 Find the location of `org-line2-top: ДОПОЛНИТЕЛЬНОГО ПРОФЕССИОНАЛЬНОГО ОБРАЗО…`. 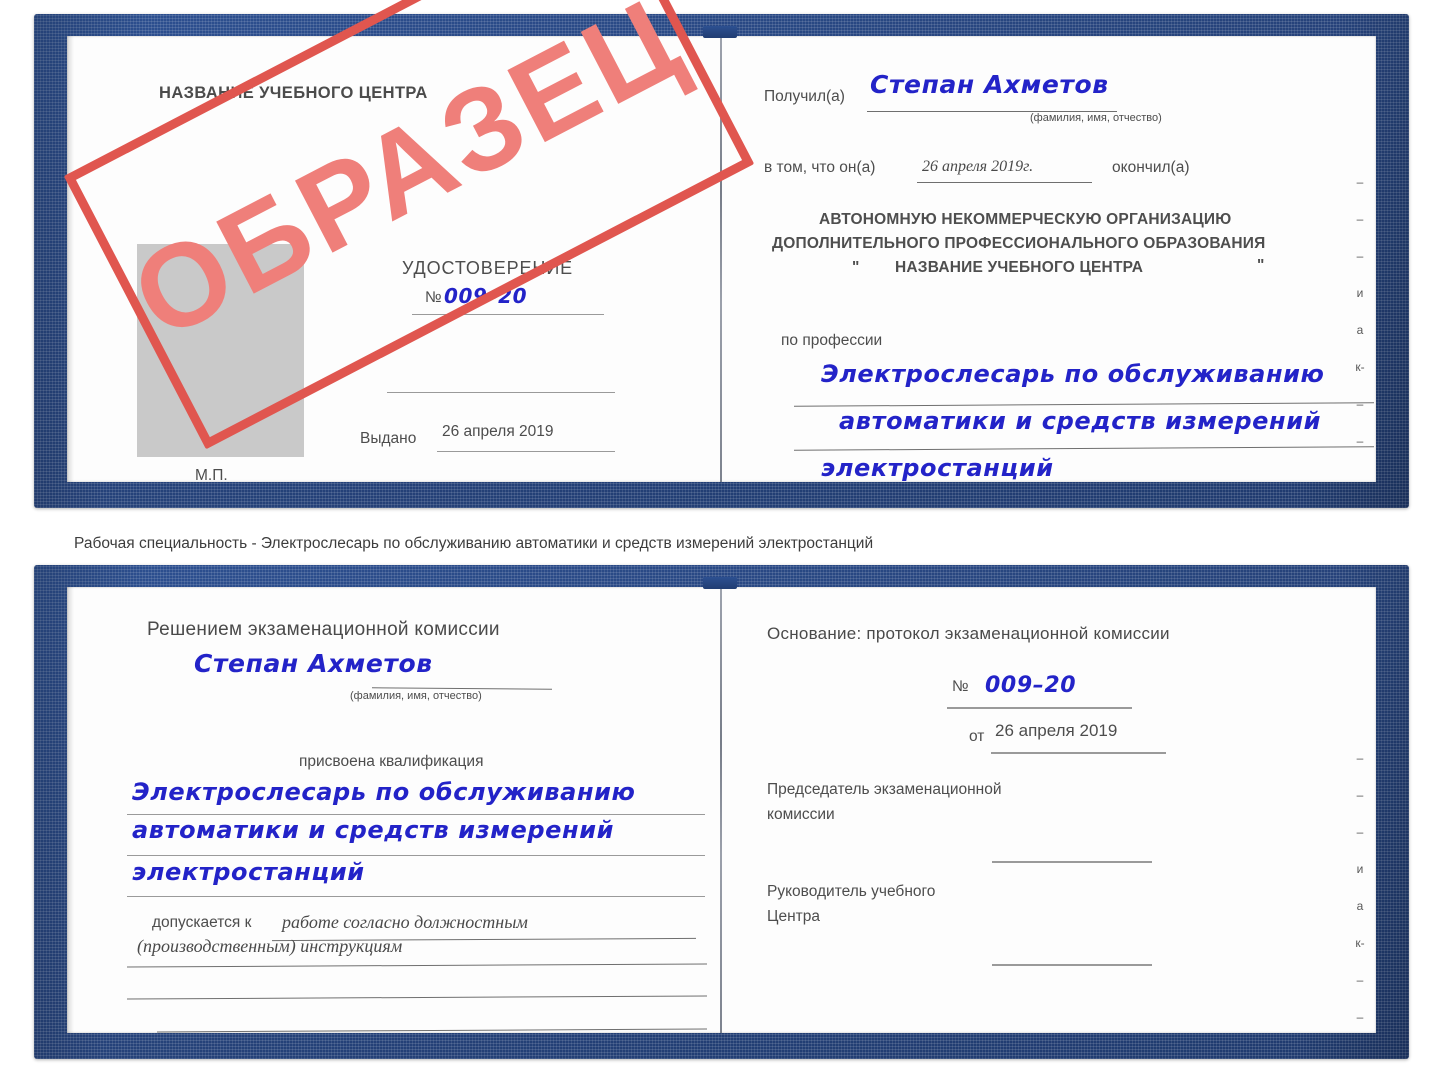

org-line2-top: ДОПОЛНИТЕЛЬНОГО ПРОФЕССИОНАЛЬНОГО ОБРАЗО… is located at coordinates (1019, 243).